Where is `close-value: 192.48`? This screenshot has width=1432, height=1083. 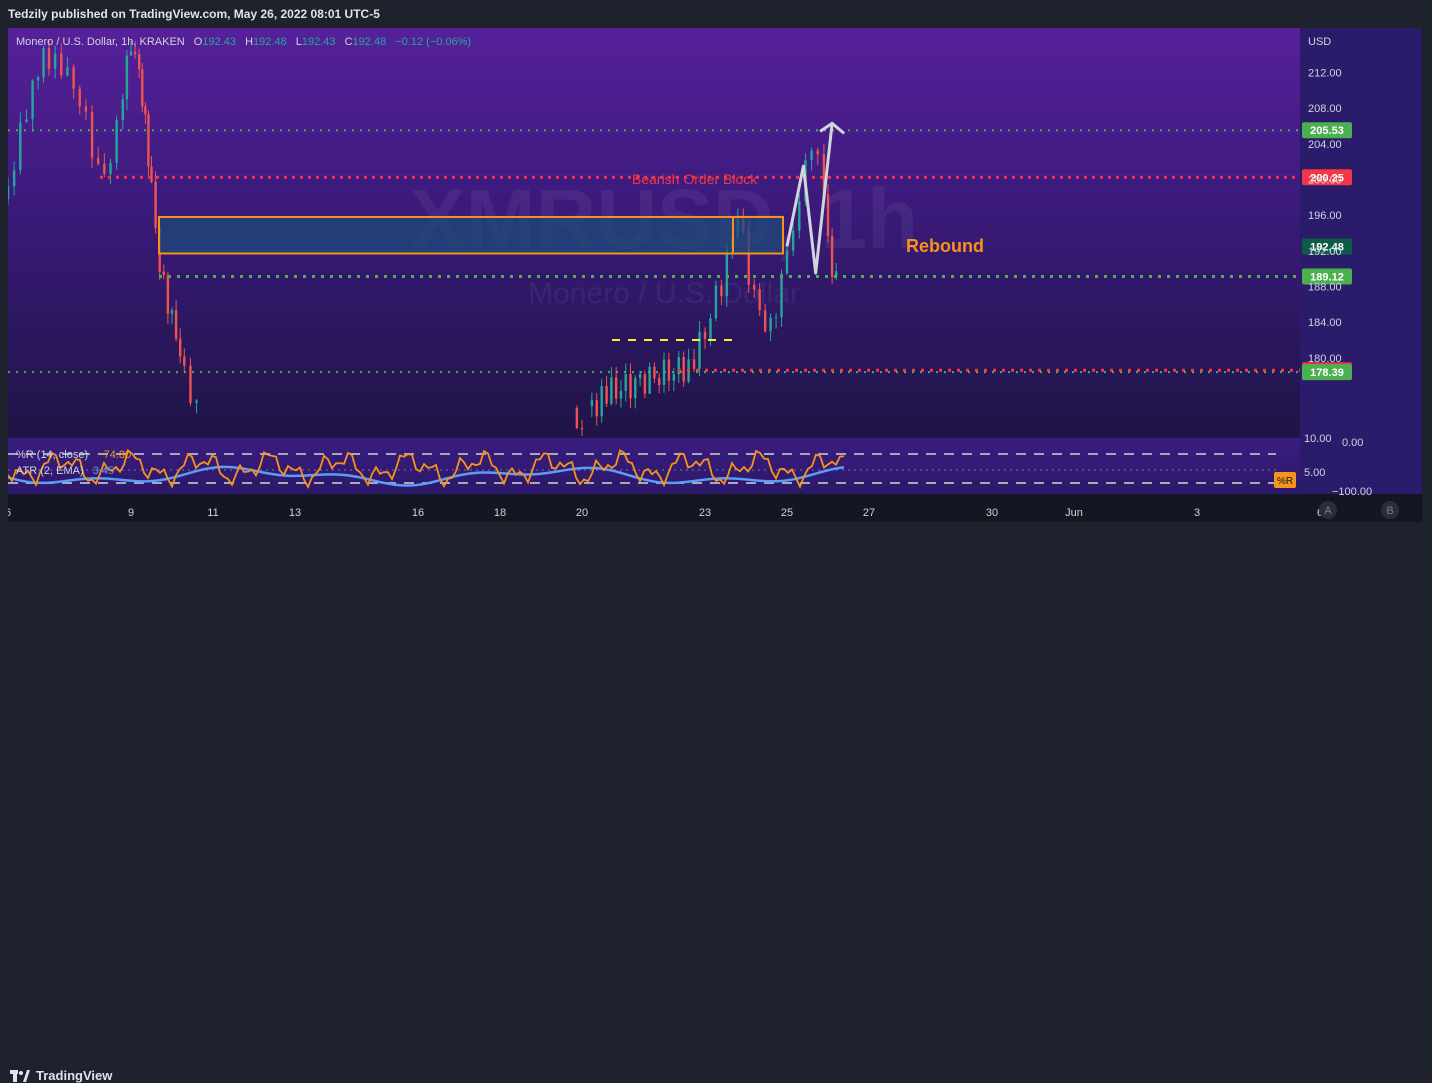
close-value: 192.48 is located at coordinates (370, 42).